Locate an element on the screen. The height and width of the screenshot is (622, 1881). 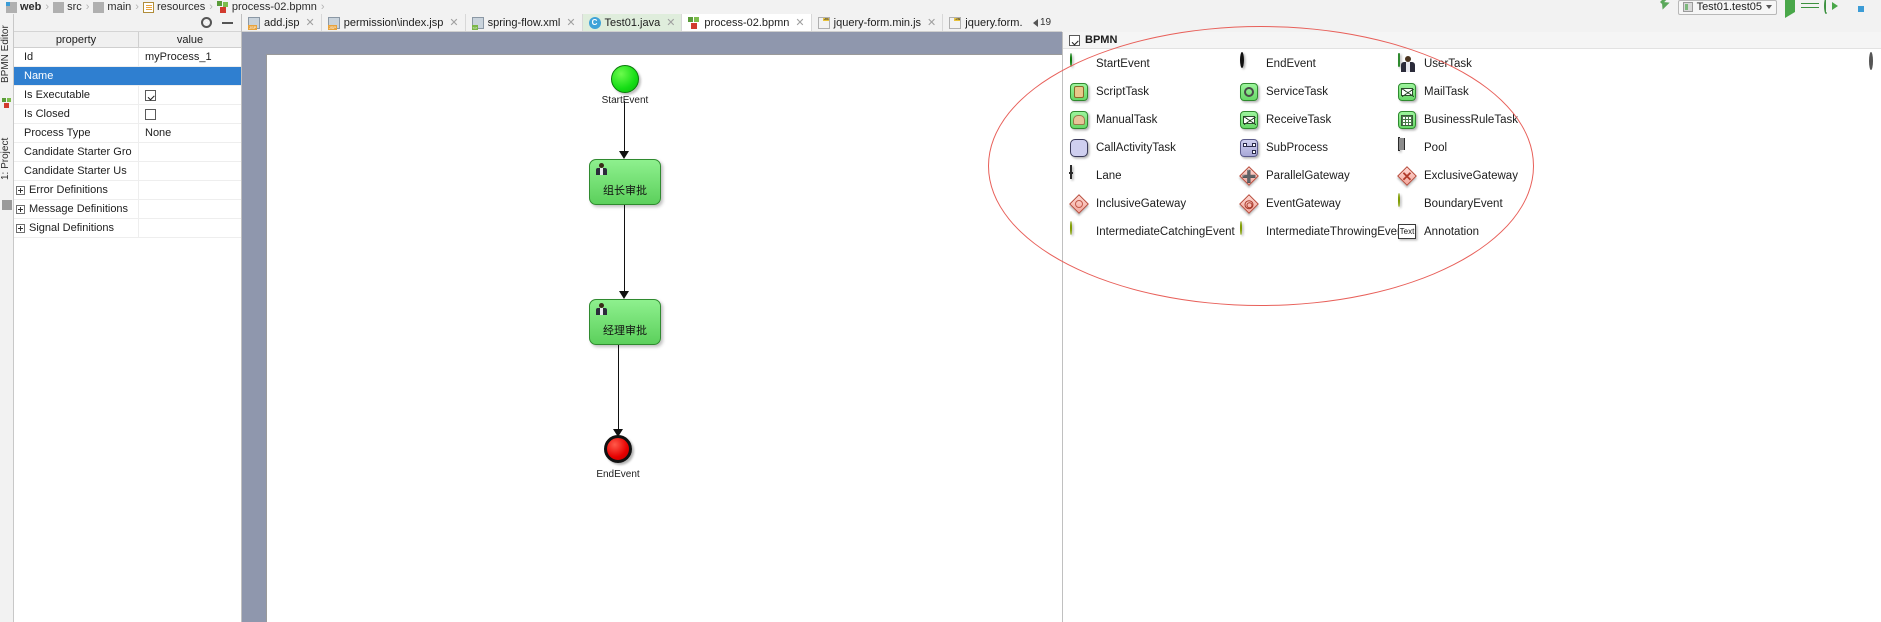
palette-item-annotation: Text Annotation is located at coordinates (1639, 232).